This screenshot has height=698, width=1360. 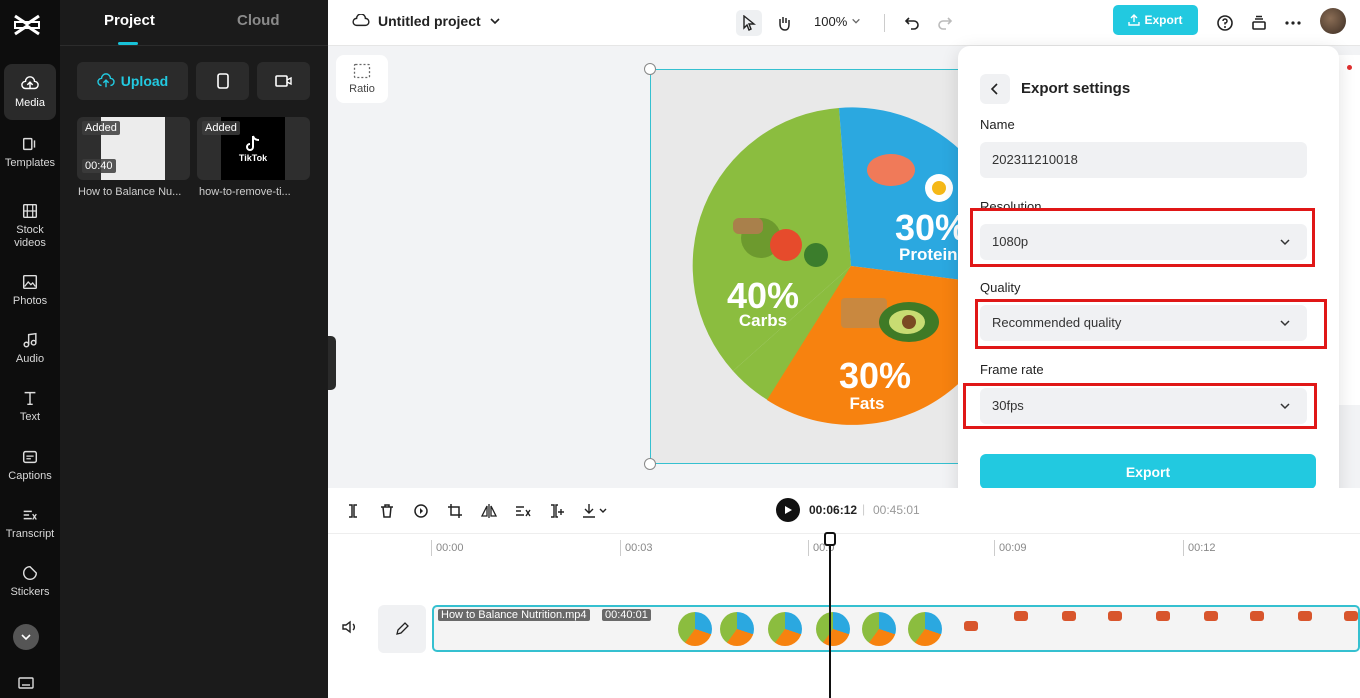 I want to click on record-button, so click(x=283, y=81).